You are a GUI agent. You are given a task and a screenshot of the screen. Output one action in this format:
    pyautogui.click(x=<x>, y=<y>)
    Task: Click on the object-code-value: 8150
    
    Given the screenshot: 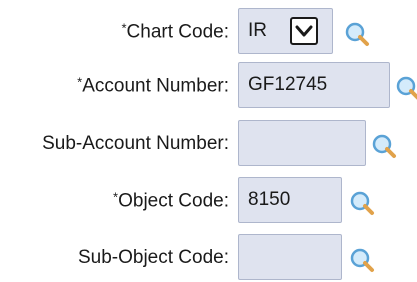 What is the action you would take?
    pyautogui.click(x=269, y=199)
    